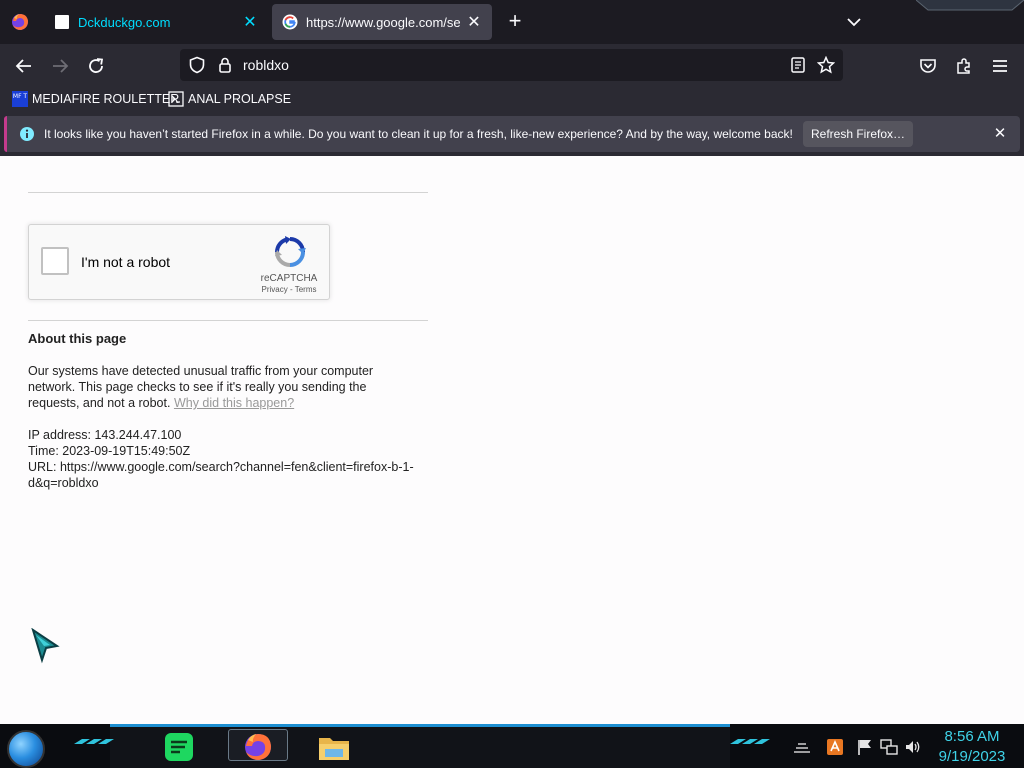 The image size is (1024, 768). Describe the element at coordinates (176, 99) in the screenshot. I see `terminal-icon` at that location.